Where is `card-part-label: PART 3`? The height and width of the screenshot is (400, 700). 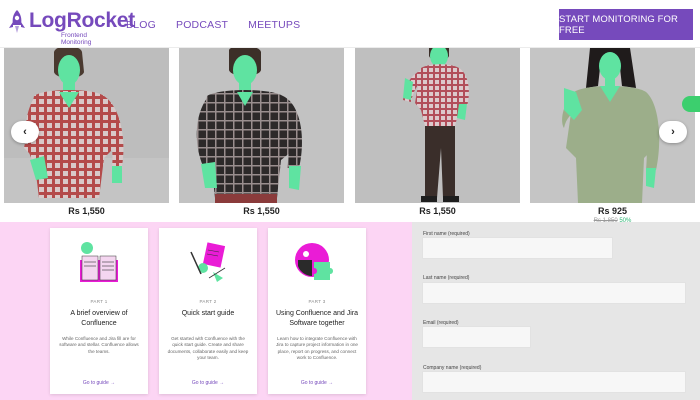 card-part-label: PART 3 is located at coordinates (317, 301).